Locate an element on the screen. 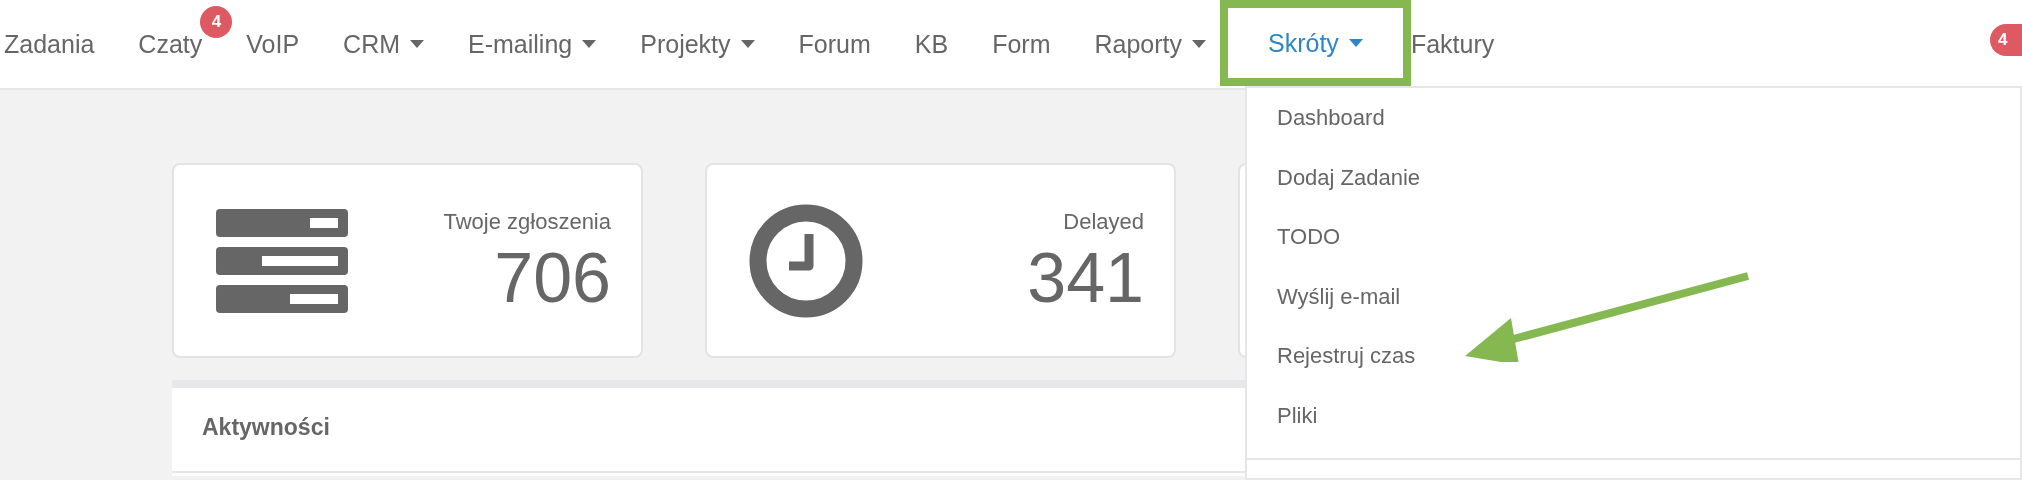 The height and width of the screenshot is (480, 2022). nav-link: Form is located at coordinates (1021, 44).